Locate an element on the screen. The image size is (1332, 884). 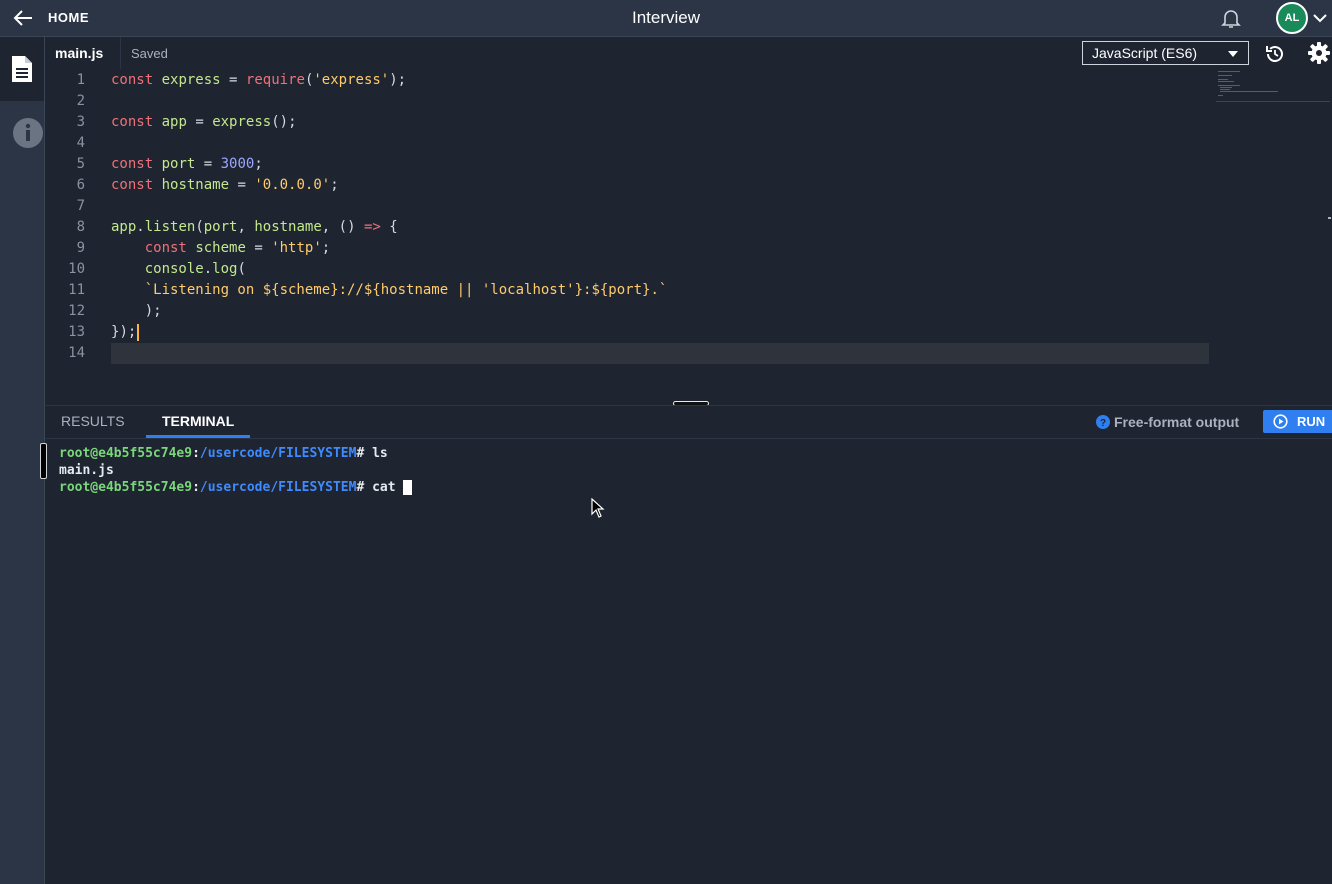
code-line: 5 const port = 3000; is located at coordinates (627, 164).